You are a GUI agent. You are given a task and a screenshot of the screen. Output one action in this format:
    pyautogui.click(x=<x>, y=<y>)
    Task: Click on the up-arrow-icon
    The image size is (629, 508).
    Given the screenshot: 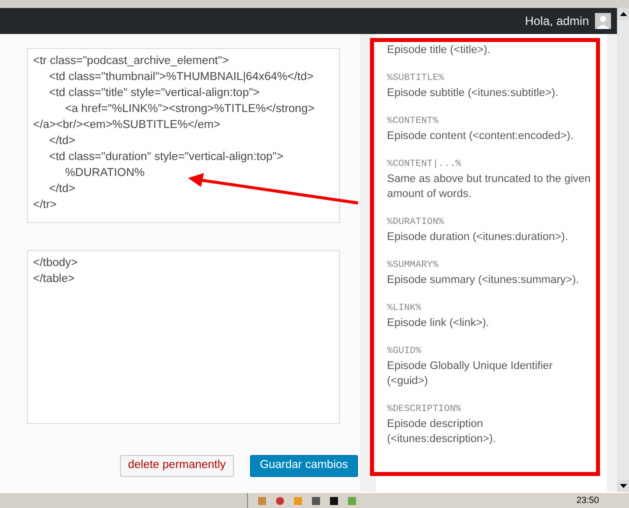 What is the action you would take?
    pyautogui.click(x=623, y=14)
    